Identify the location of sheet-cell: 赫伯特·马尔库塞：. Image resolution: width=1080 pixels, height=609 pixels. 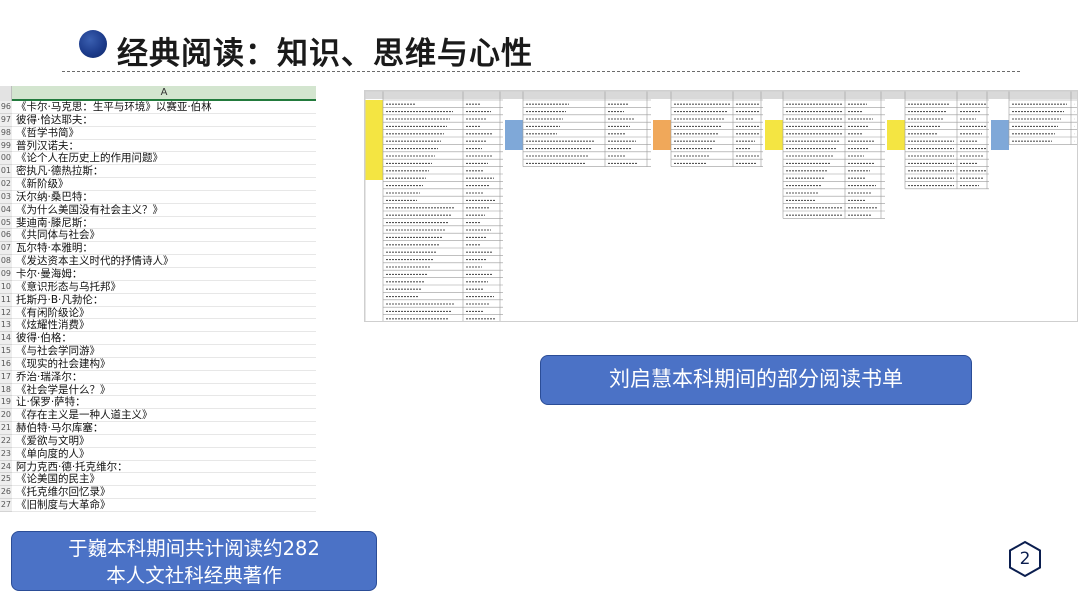
(164, 428).